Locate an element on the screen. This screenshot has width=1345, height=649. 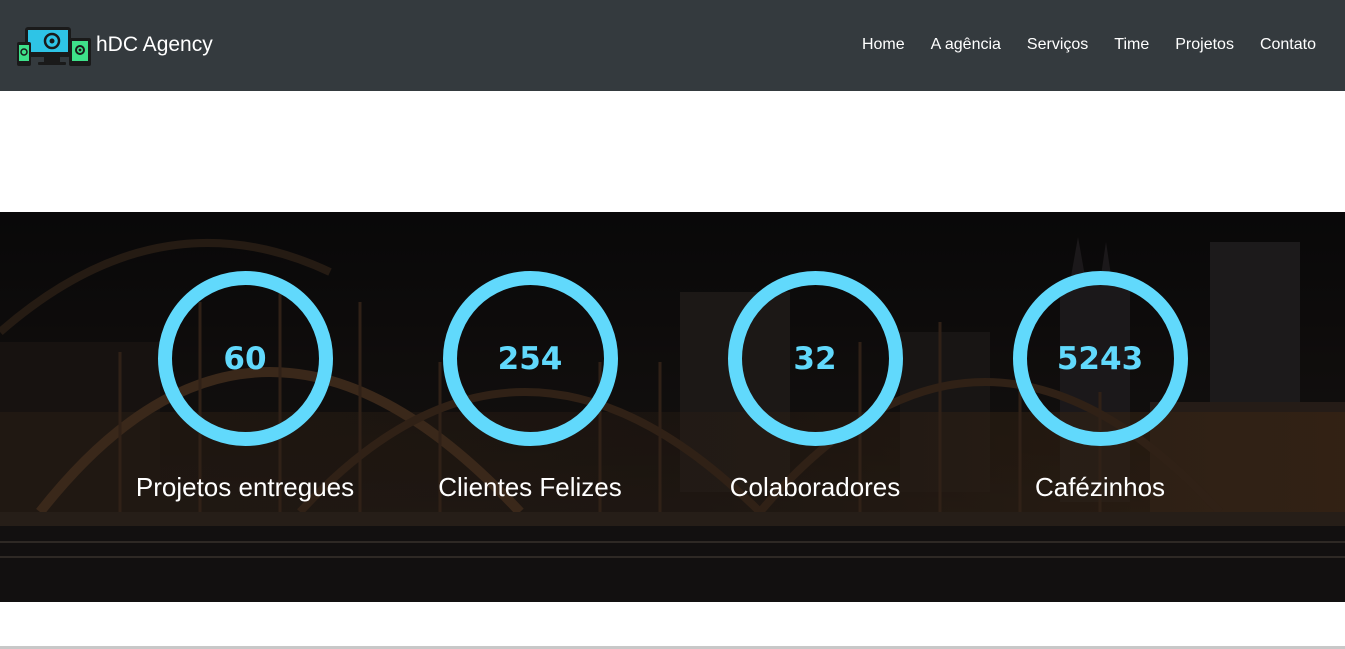
stat-cafezinhos: 5243 Cafézinhos is located at coordinates (1100, 387).